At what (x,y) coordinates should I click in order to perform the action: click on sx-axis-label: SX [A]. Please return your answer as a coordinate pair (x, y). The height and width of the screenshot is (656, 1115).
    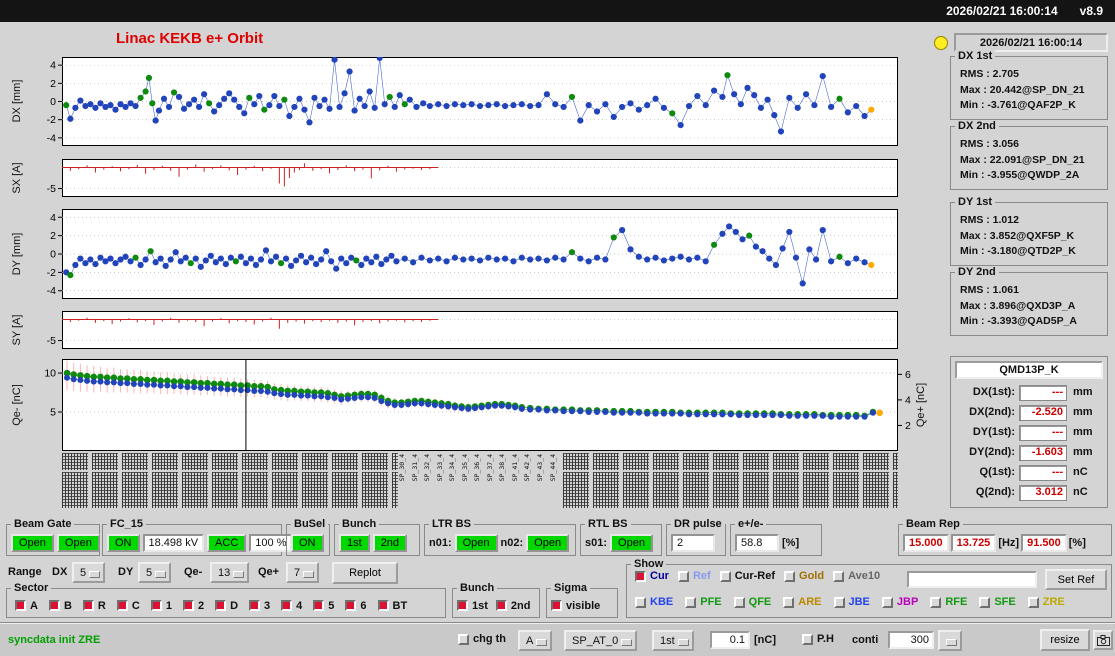
    Looking at the image, I should click on (17, 178).